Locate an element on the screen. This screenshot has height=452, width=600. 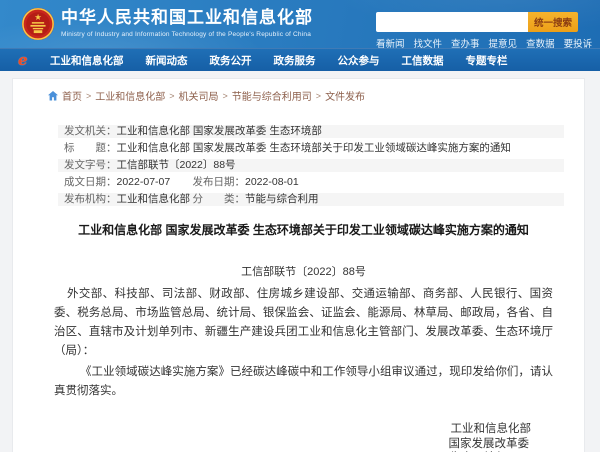
breadcrumb-current: 文件发布 is located at coordinates (345, 97).